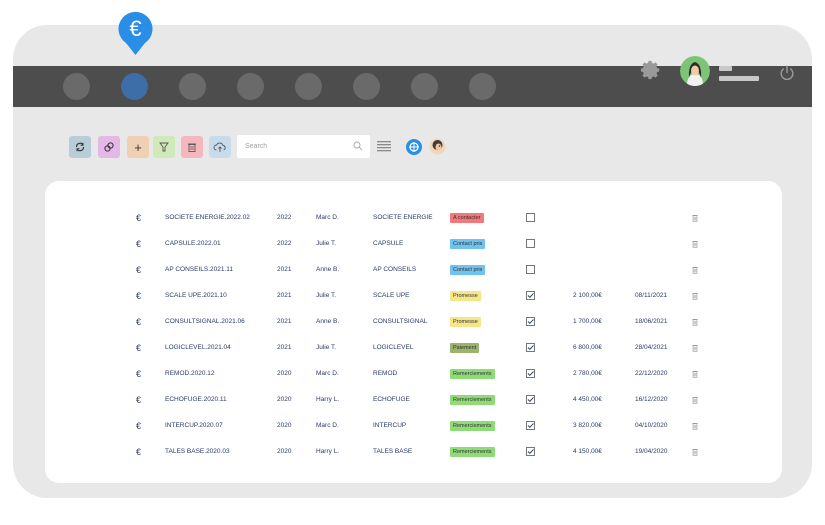  What do you see at coordinates (207, 218) in the screenshot?
I see `invoice-reference: SOCIETE ENERGIE.2022.02` at bounding box center [207, 218].